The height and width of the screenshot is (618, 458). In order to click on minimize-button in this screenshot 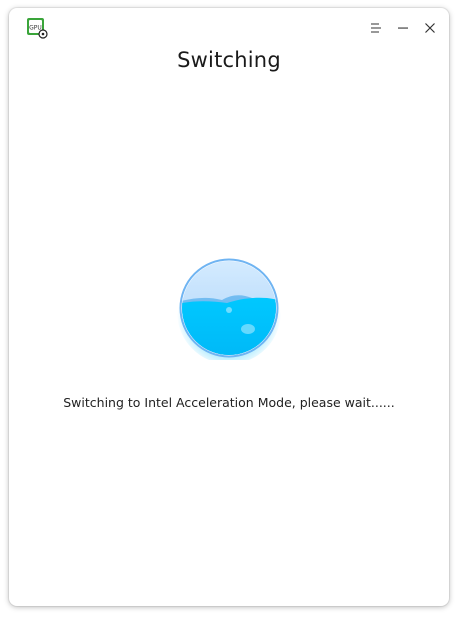, I will do `click(402, 28)`.